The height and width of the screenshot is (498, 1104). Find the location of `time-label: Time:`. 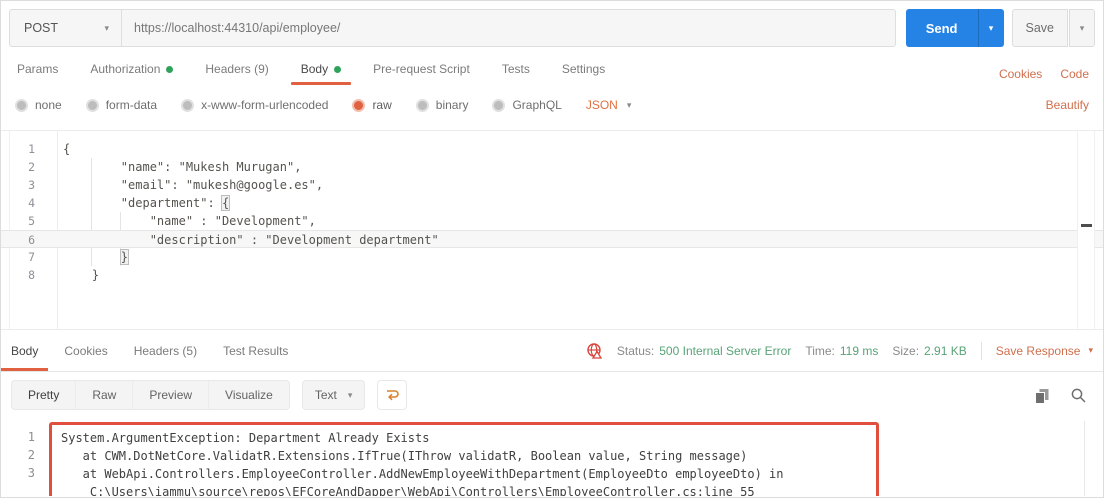

time-label: Time: is located at coordinates (820, 350).